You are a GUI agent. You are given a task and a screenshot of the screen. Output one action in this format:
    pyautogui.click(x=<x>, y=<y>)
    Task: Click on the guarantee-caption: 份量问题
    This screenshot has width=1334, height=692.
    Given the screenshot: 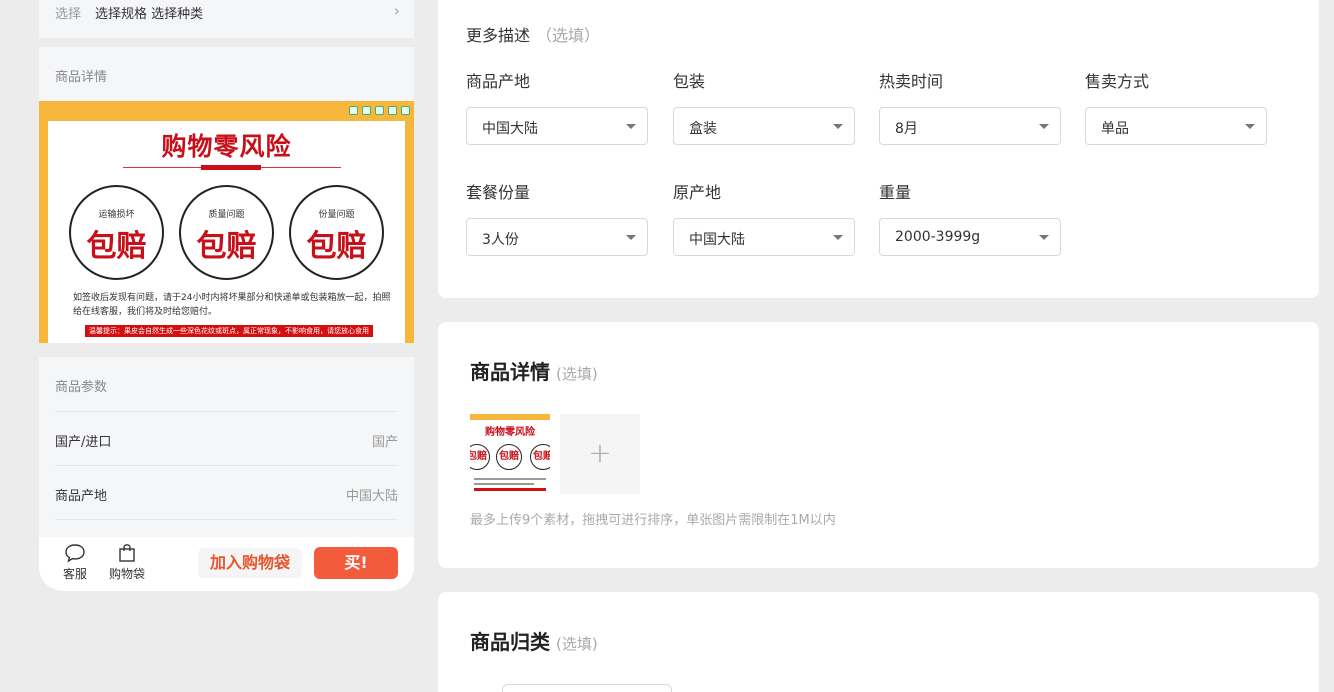 What is the action you would take?
    pyautogui.click(x=336, y=215)
    